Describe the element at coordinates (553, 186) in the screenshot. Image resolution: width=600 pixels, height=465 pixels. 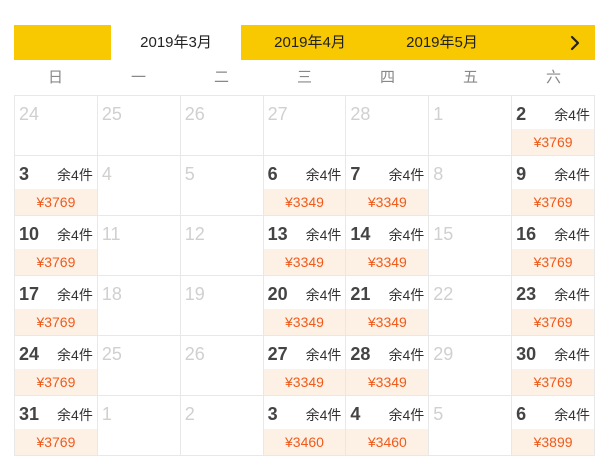
I see `calendar-day-available: 9 余4件 ¥3769` at that location.